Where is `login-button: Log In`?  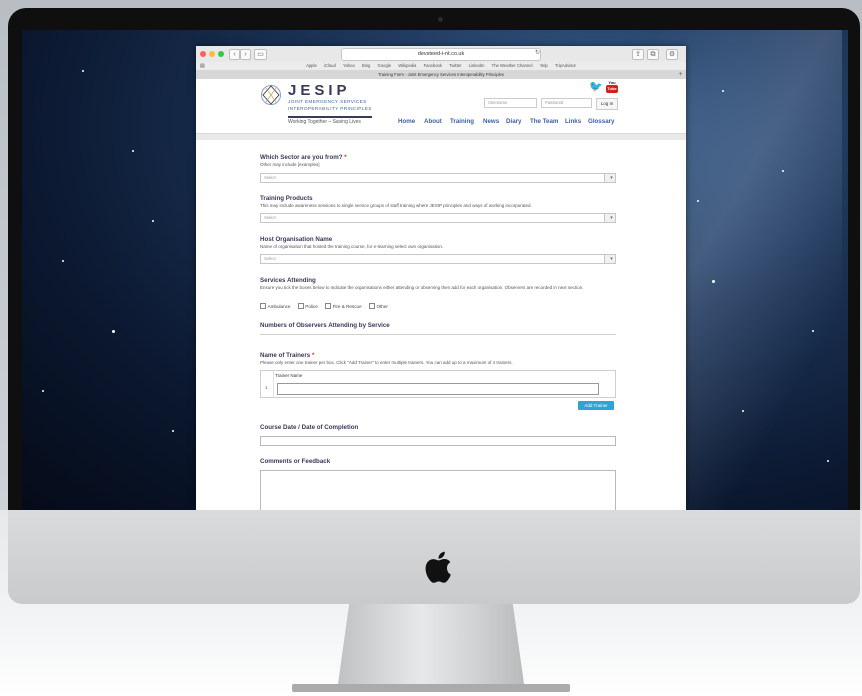
login-button: Log In is located at coordinates (607, 104).